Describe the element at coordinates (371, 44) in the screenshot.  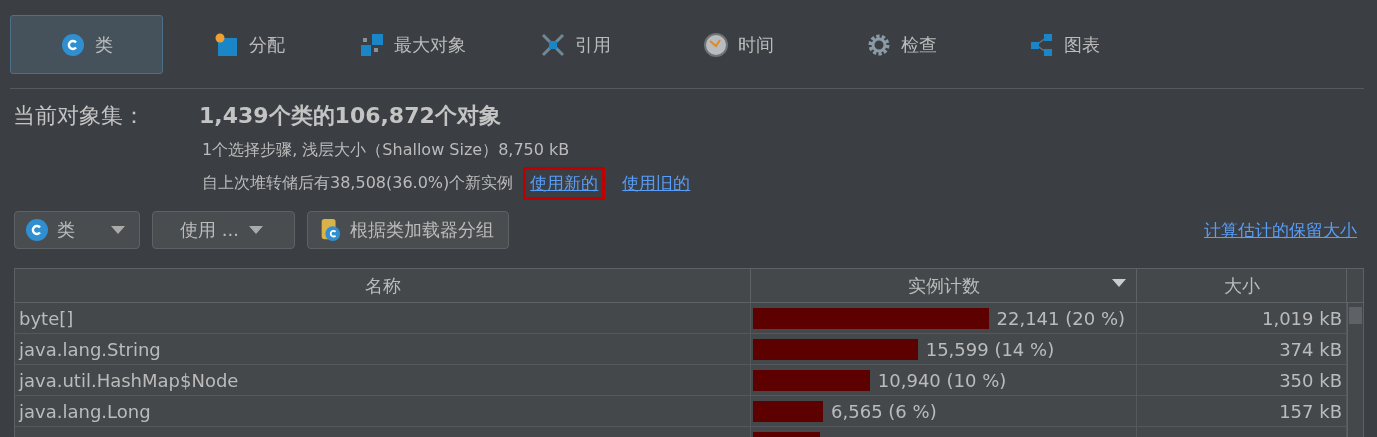
I see `blocks-icon` at that location.